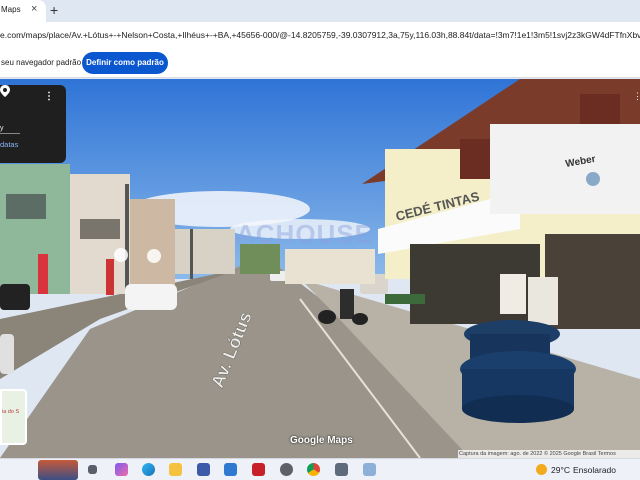 This screenshot has width=640, height=480. Describe the element at coordinates (41, 62) in the screenshot. I see `infobar-text: seu navegador padrão` at that location.